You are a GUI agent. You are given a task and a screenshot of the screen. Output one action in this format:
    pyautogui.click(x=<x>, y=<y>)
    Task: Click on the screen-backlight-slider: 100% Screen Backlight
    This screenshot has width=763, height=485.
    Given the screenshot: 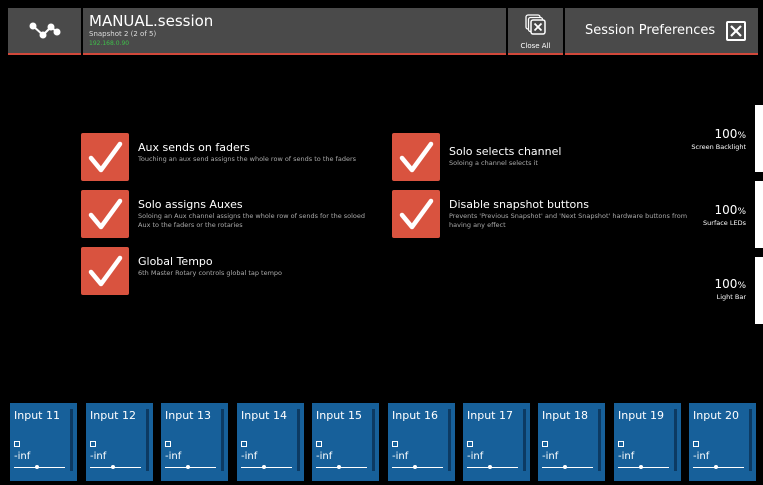 What is the action you would take?
    pyautogui.click(x=711, y=138)
    